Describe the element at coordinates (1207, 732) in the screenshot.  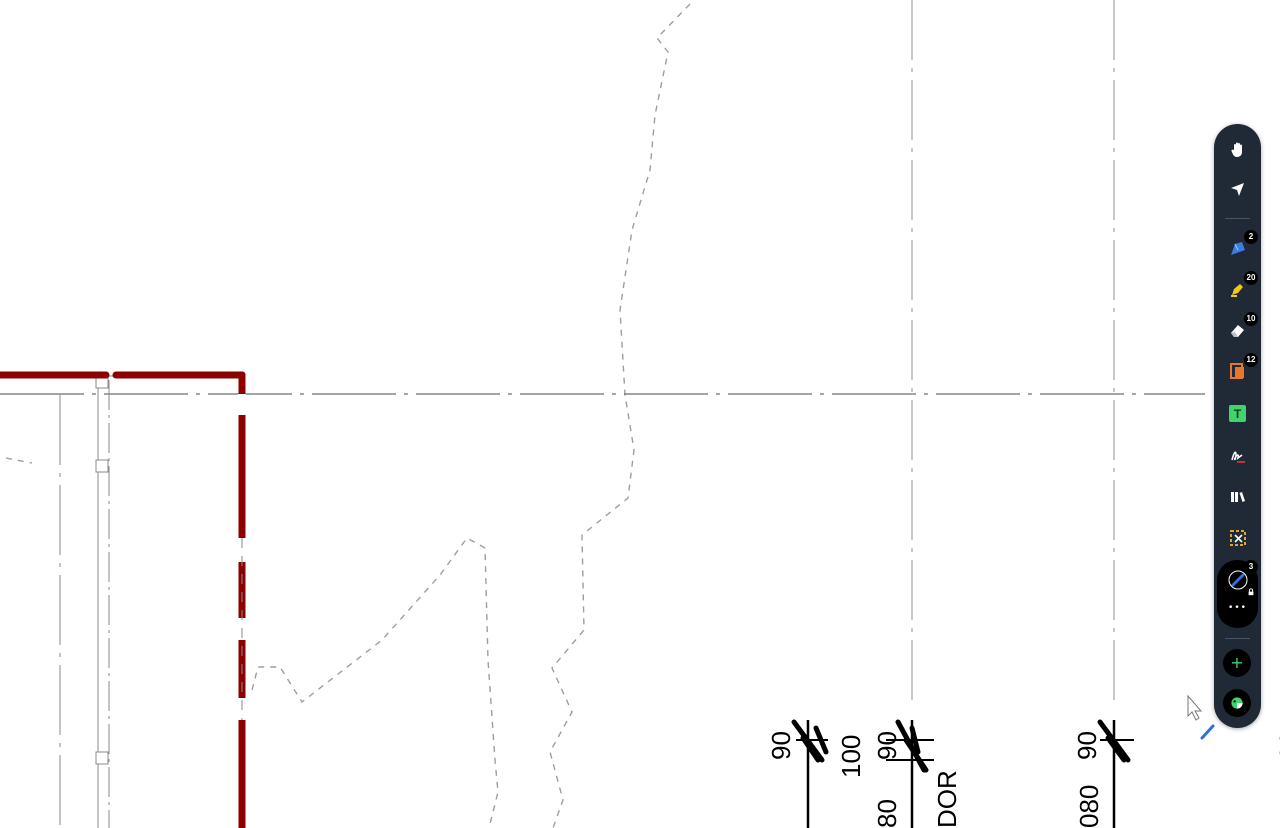
I see `line-cursor-icon` at that location.